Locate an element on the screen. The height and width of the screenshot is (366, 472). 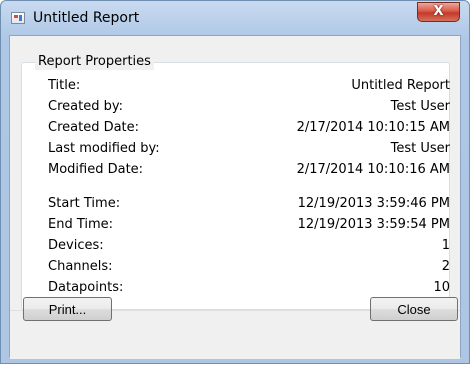
property-label: Title: is located at coordinates (64, 85).